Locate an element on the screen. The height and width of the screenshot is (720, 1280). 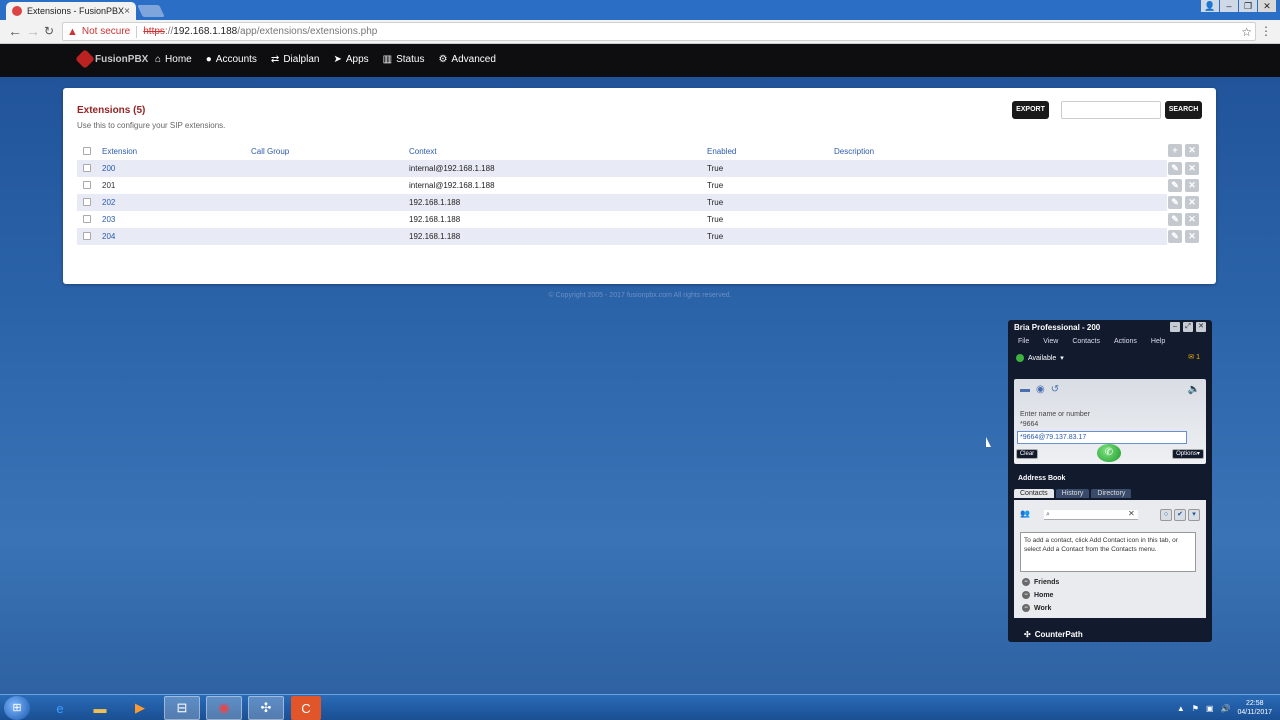
bria-menu-contacts: Contacts is located at coordinates (1086, 341).